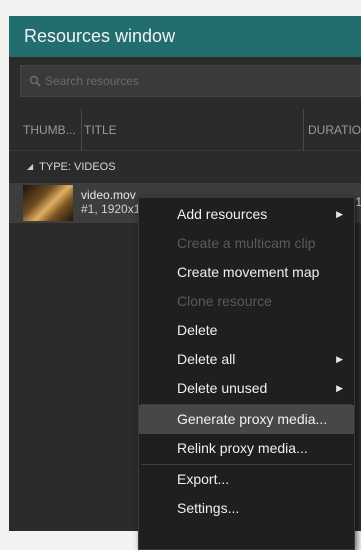 The width and height of the screenshot is (361, 550). What do you see at coordinates (100, 130) in the screenshot?
I see `column-title: TITLE` at bounding box center [100, 130].